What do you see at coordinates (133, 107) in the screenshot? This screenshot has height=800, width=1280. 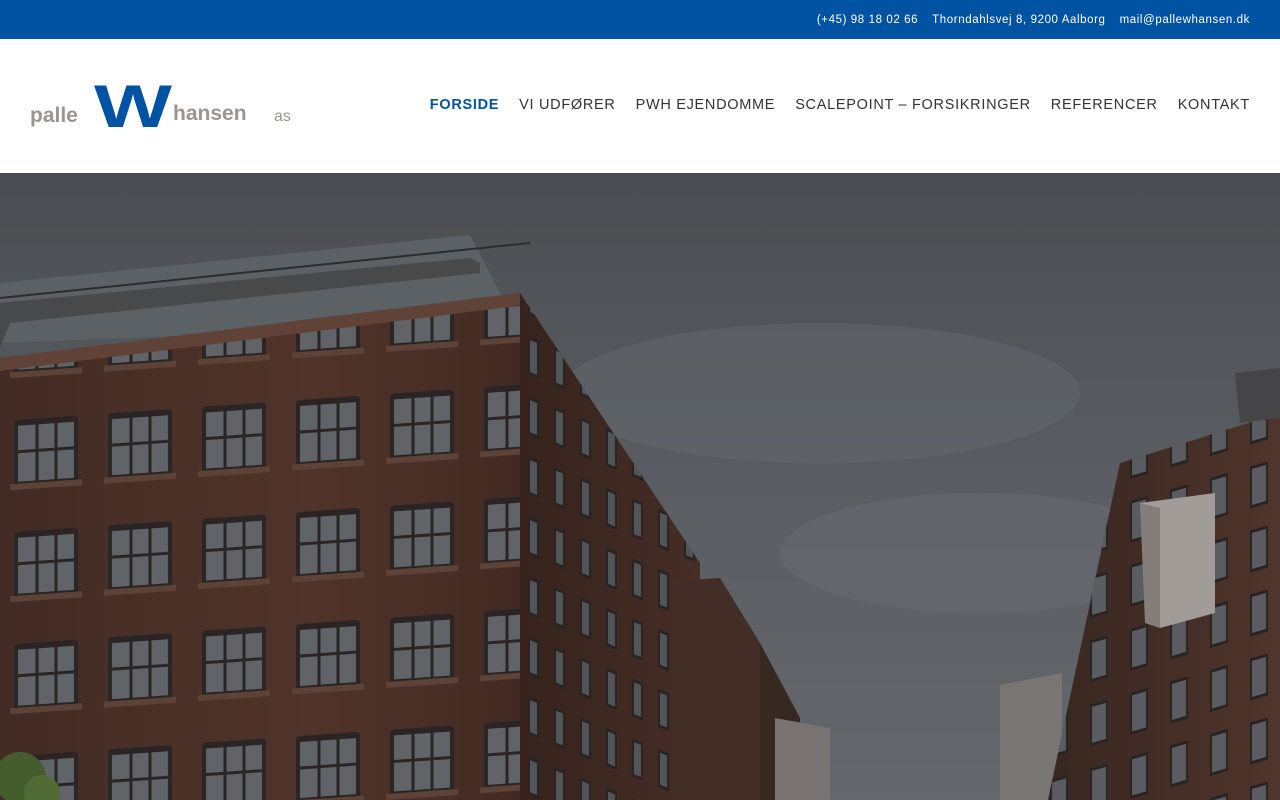 I see `logo-letter-w: W` at bounding box center [133, 107].